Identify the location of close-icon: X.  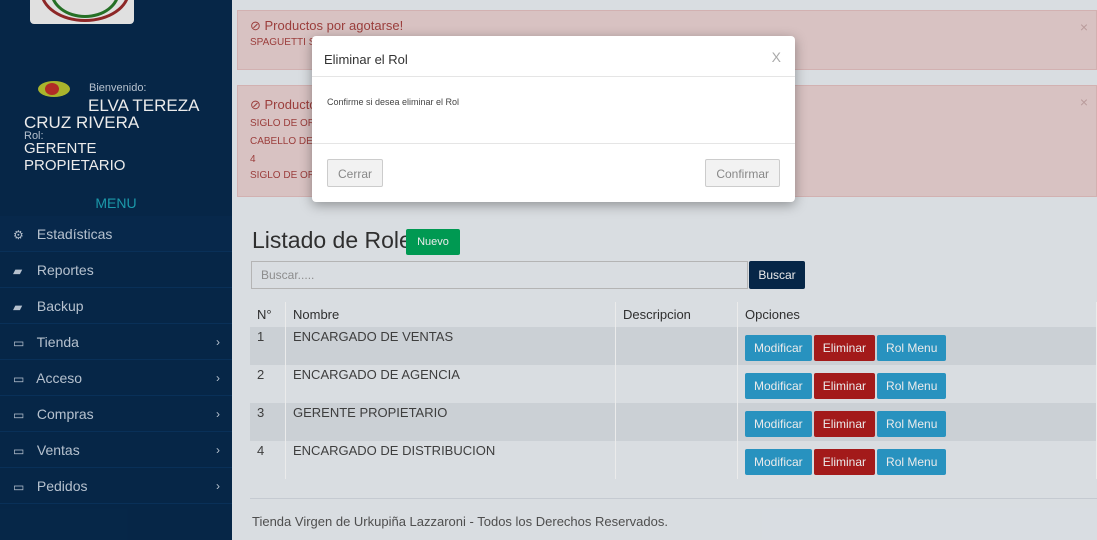
(776, 57).